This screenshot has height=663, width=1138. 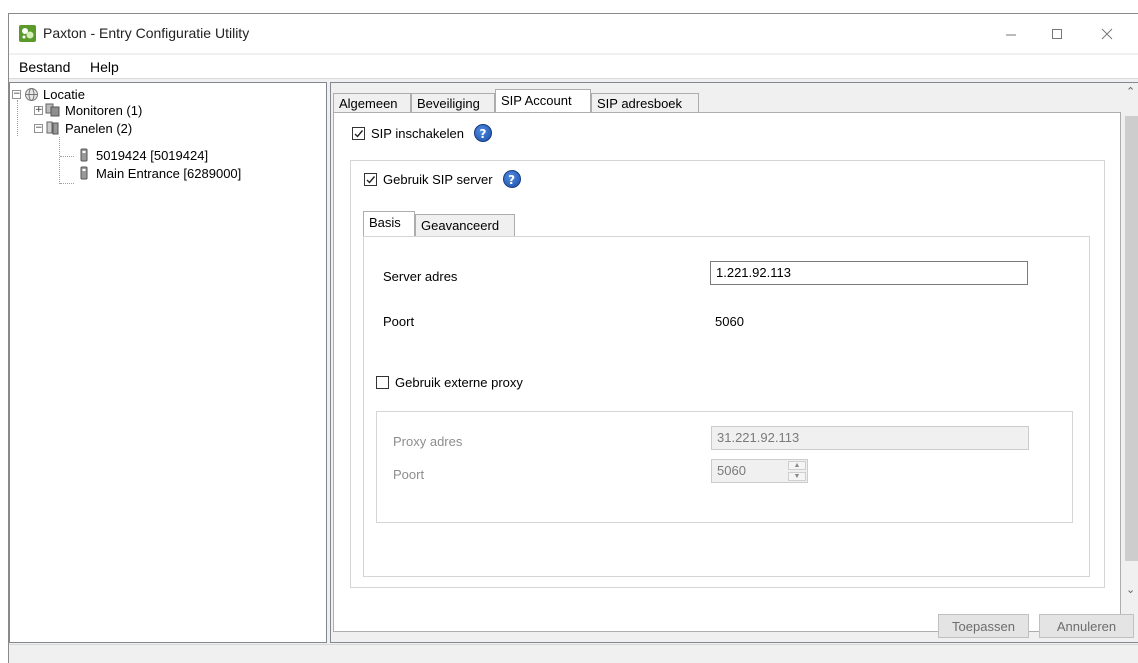 I want to click on scroll-thumb, so click(x=1131, y=338).